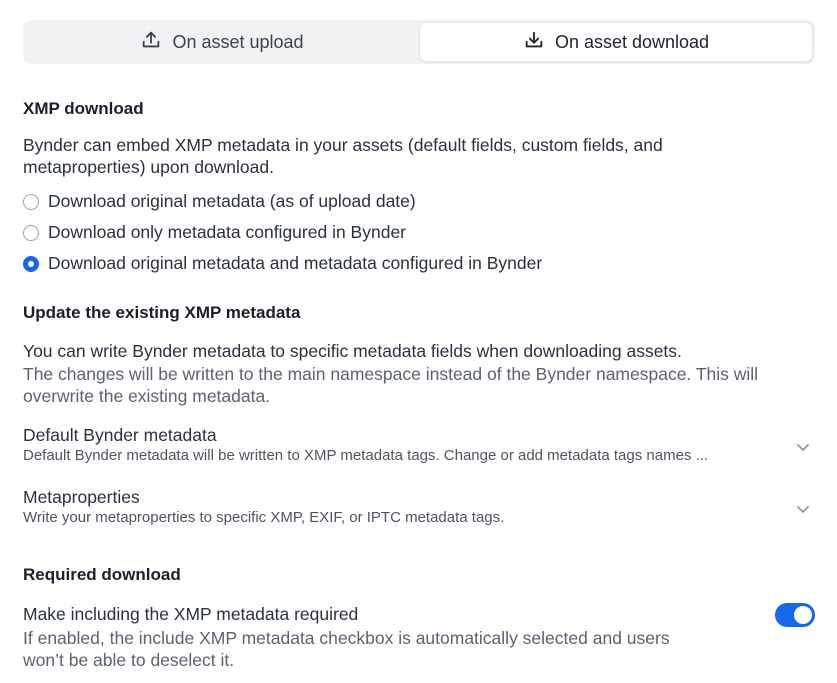 The width and height of the screenshot is (837, 683). Describe the element at coordinates (148, 167) in the screenshot. I see `xmp-download-description-line2: metaproperties) upon download.` at that location.